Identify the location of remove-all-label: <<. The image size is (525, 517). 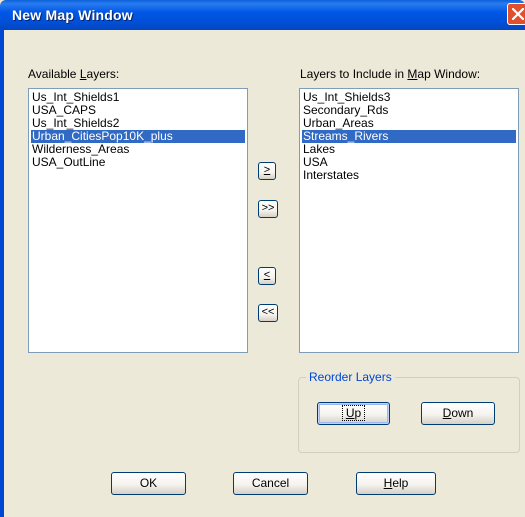
(268, 312).